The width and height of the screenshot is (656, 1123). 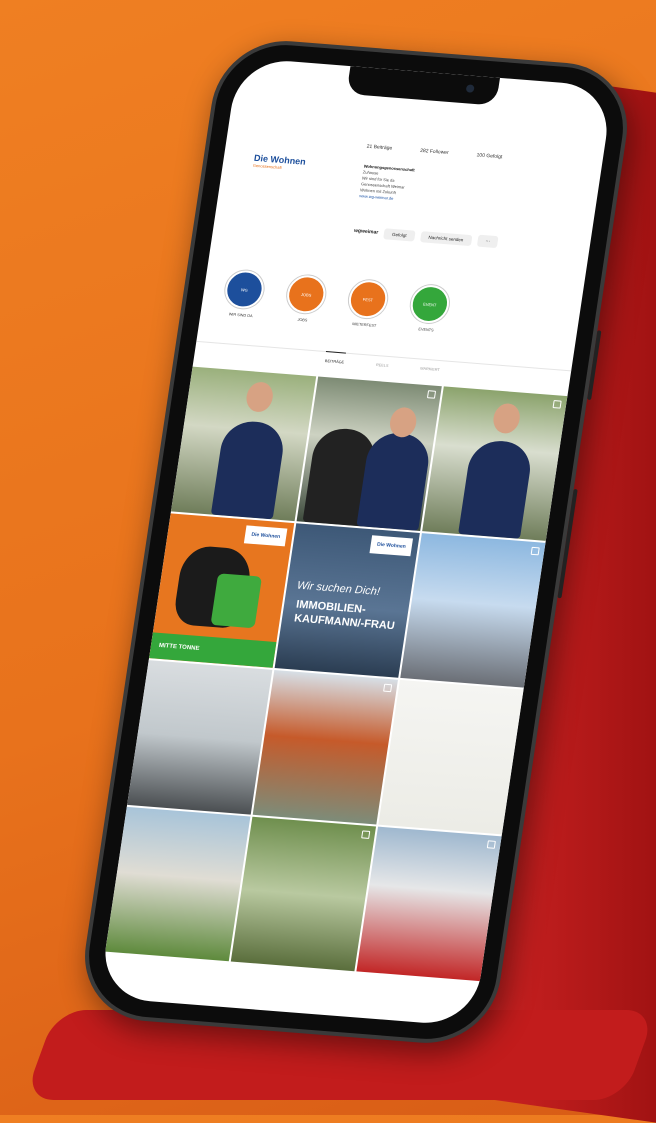 I want to click on message-button: Nachricht senden, so click(x=446, y=238).